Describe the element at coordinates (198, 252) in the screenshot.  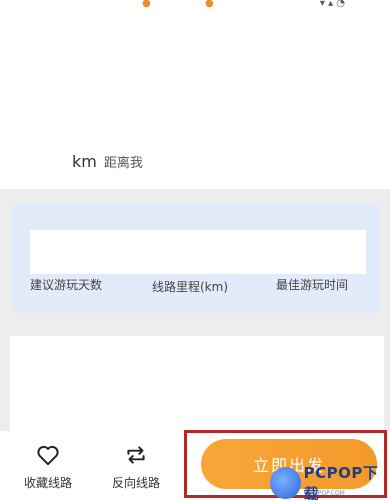
I see `stats-values-row` at that location.